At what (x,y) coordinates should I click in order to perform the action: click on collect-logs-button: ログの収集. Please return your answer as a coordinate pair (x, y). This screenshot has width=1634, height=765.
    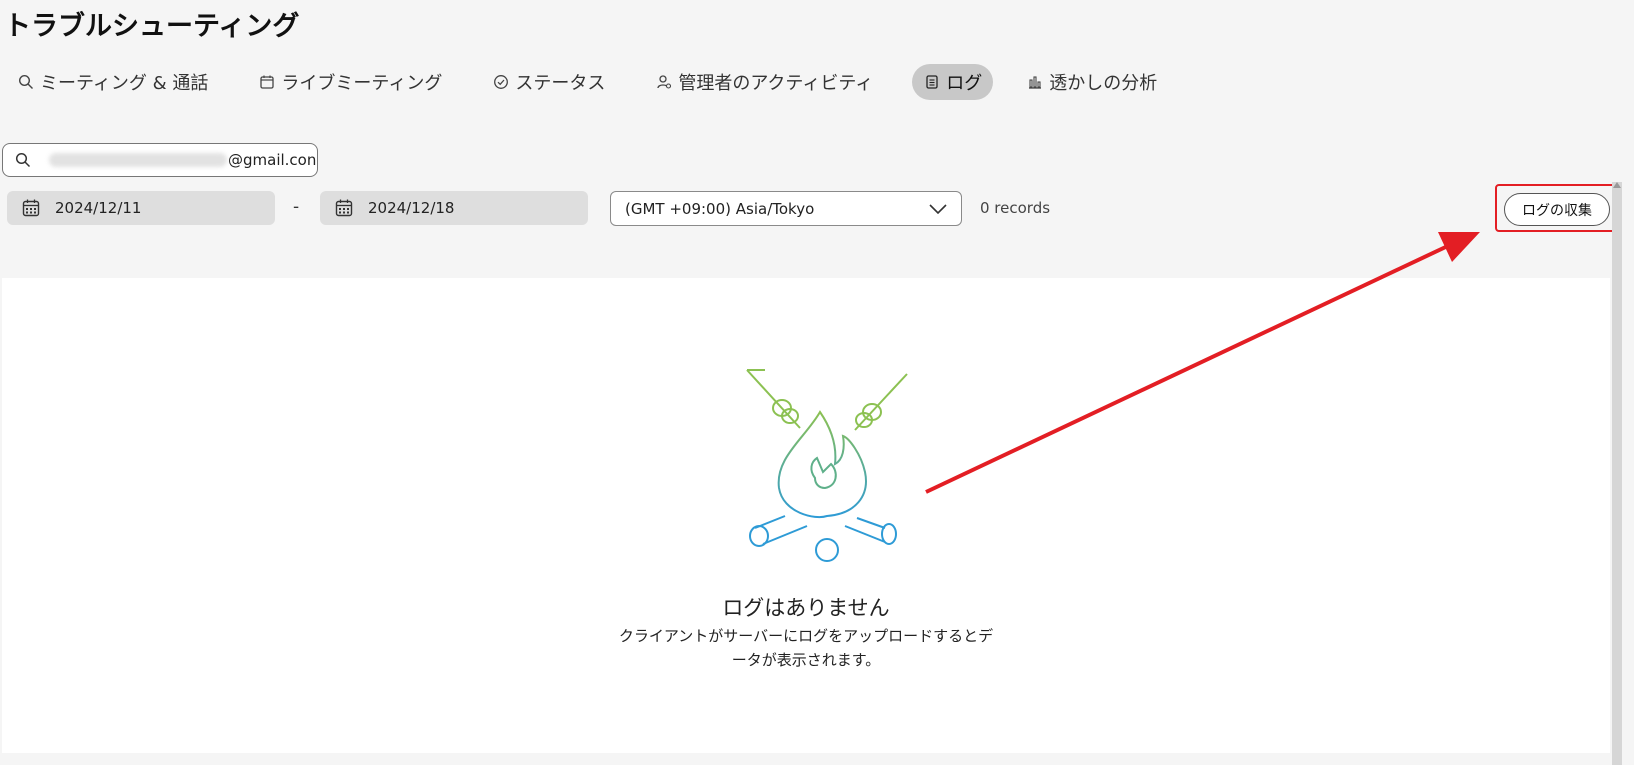
    Looking at the image, I should click on (1557, 209).